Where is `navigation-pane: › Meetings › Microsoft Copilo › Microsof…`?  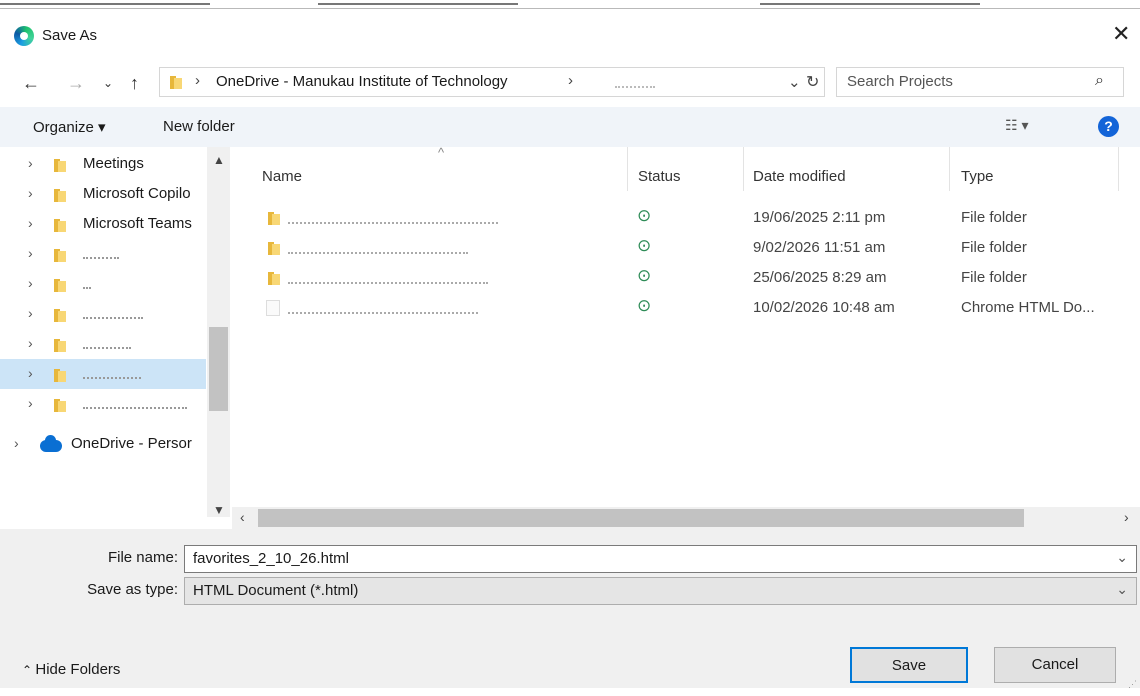
navigation-pane: › Meetings › Microsoft Copilo › Microsof… is located at coordinates (116, 334).